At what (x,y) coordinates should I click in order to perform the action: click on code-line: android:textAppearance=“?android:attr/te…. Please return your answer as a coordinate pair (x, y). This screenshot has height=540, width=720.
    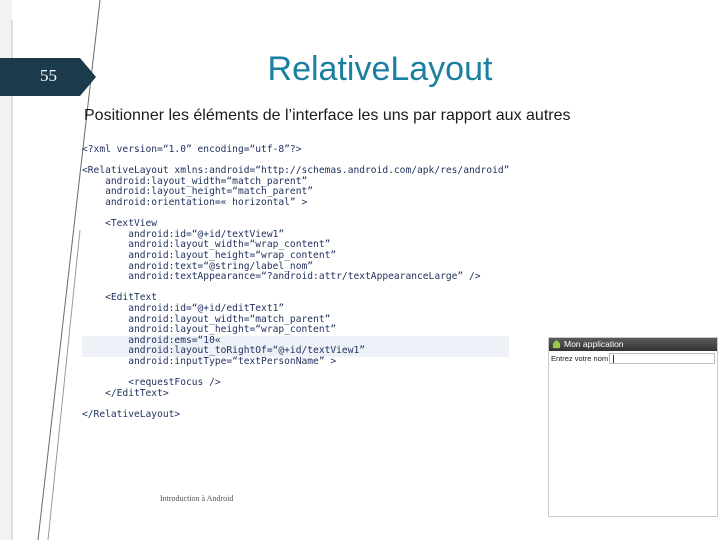
    Looking at the image, I should click on (281, 277).